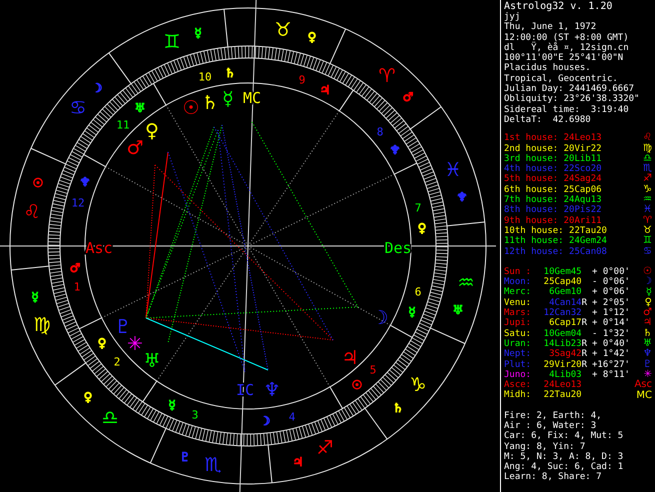 The image size is (655, 492). What do you see at coordinates (611, 333) in the screenshot?
I see `planet-motion: - 1°32'` at bounding box center [611, 333].